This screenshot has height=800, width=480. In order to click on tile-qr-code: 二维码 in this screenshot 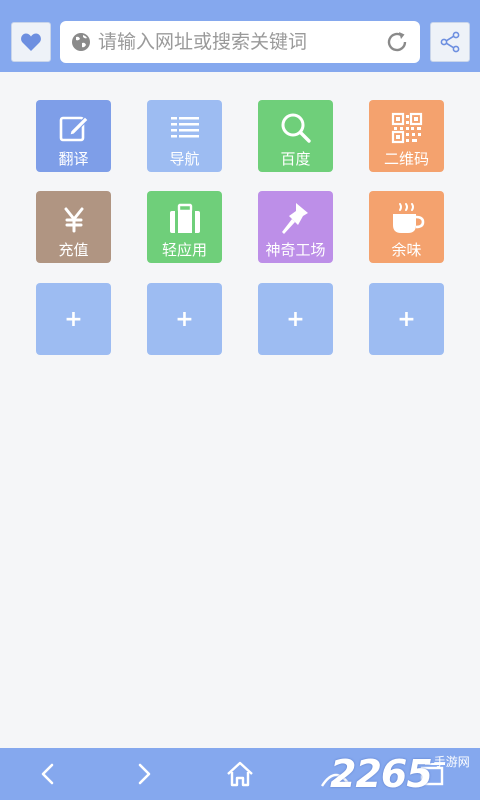, I will do `click(406, 136)`.